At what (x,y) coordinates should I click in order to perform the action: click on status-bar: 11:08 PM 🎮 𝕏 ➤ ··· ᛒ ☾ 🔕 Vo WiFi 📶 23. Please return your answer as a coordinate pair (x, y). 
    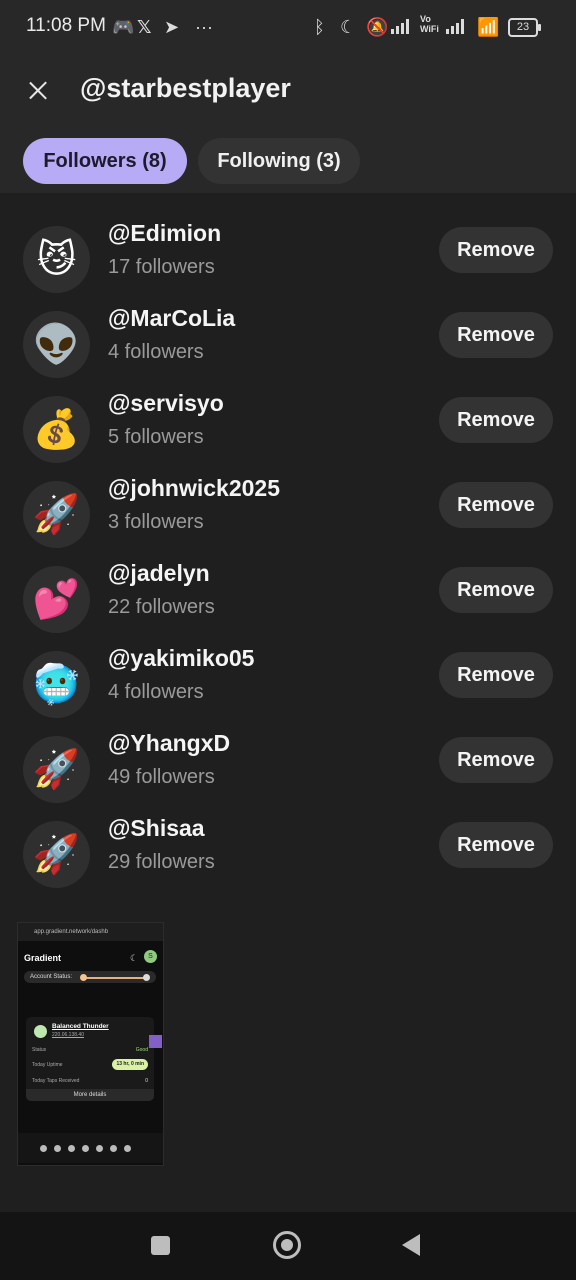
    Looking at the image, I should click on (288, 28).